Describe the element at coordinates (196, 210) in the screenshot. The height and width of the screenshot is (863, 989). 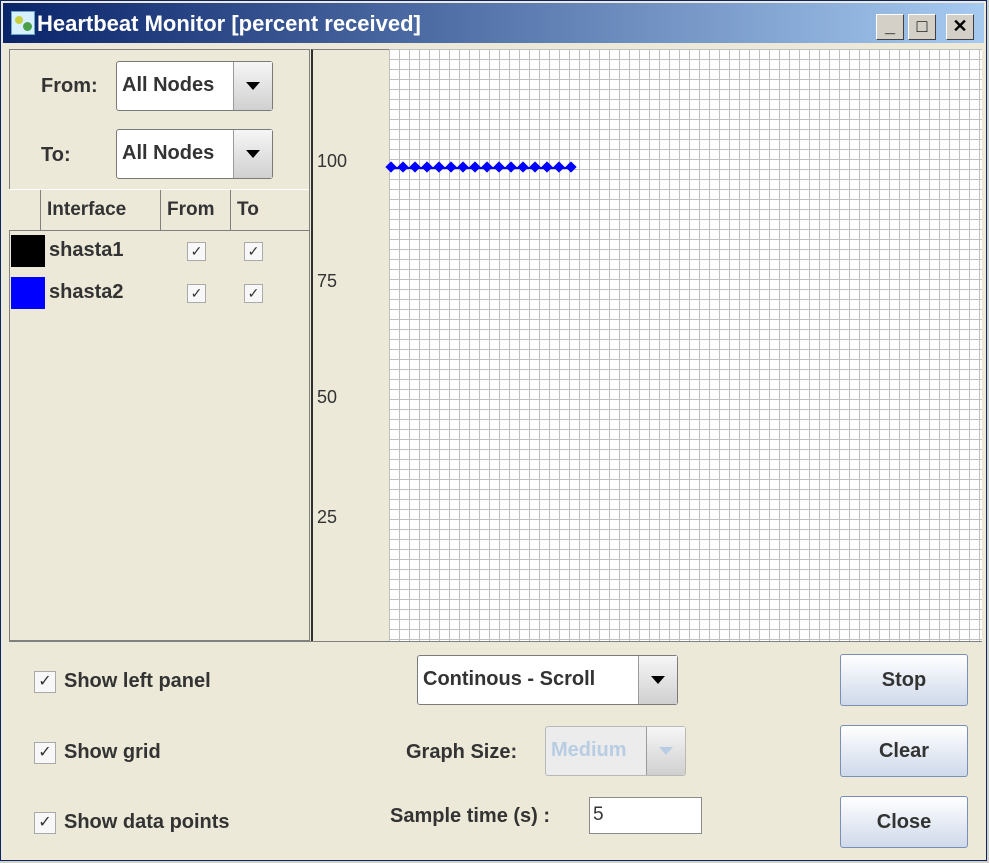
I see `from-column-header: From` at that location.